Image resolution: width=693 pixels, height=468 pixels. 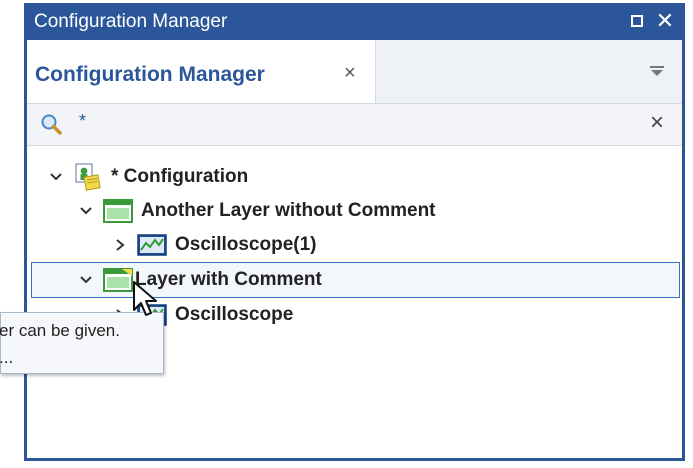 What do you see at coordinates (145, 298) in the screenshot?
I see `mouse-cursor-icon` at bounding box center [145, 298].